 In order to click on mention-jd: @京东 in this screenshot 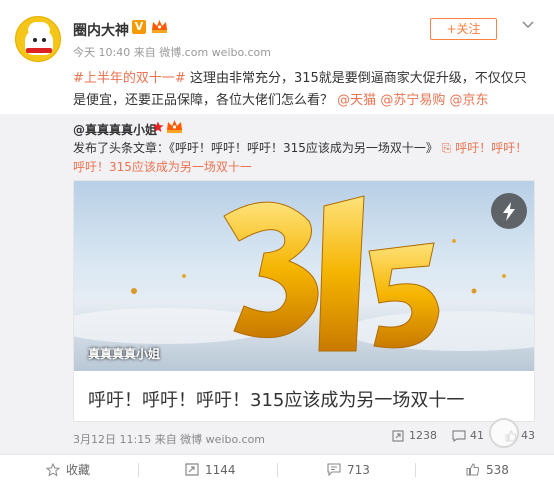, I will do `click(468, 100)`.